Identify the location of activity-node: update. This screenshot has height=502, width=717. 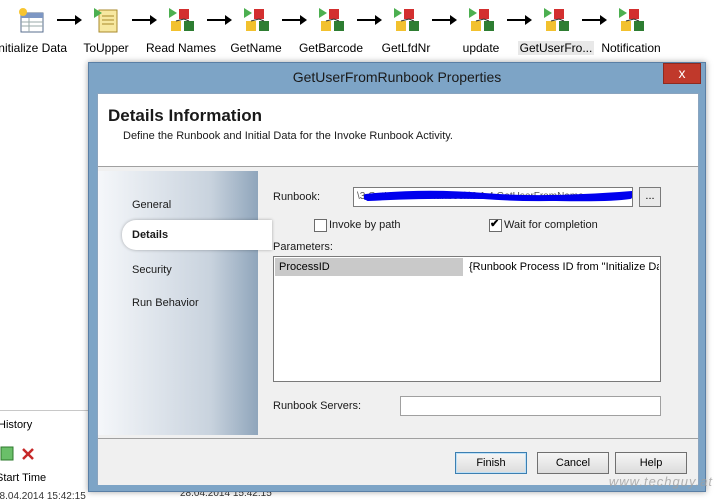
(481, 32).